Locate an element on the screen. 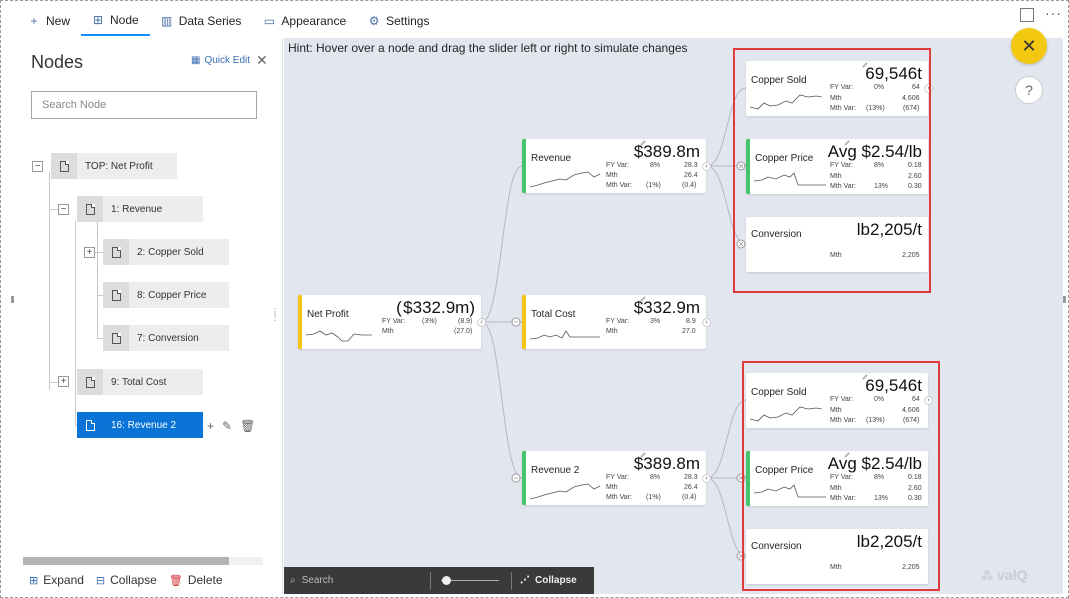 The width and height of the screenshot is (1069, 598). collapse-nodes-icon: ⋰ is located at coordinates (525, 580).